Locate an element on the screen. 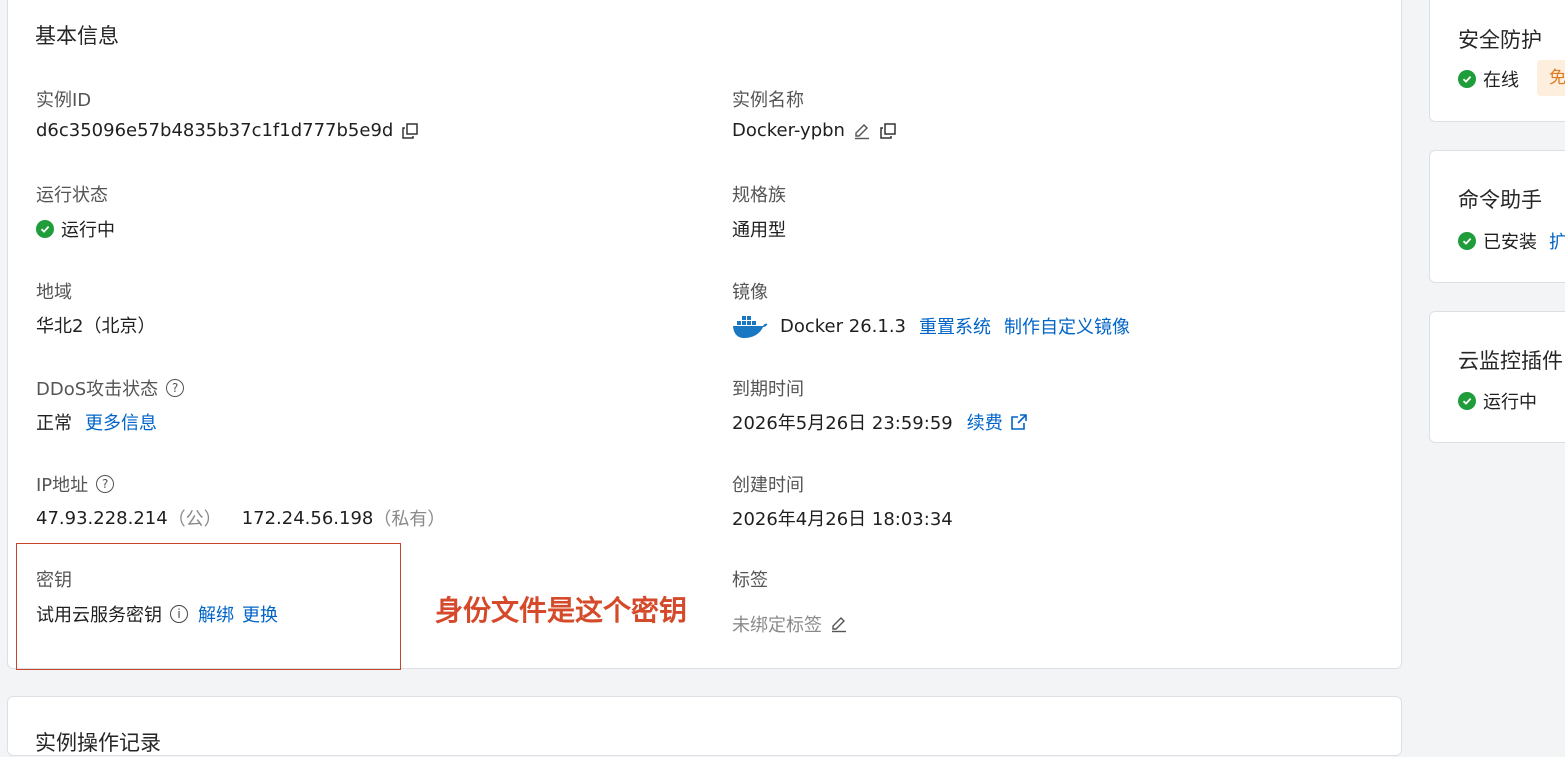 Image resolution: width=1565 pixels, height=757 pixels. command-status-row: 已安装 扩 is located at coordinates (1511, 241).